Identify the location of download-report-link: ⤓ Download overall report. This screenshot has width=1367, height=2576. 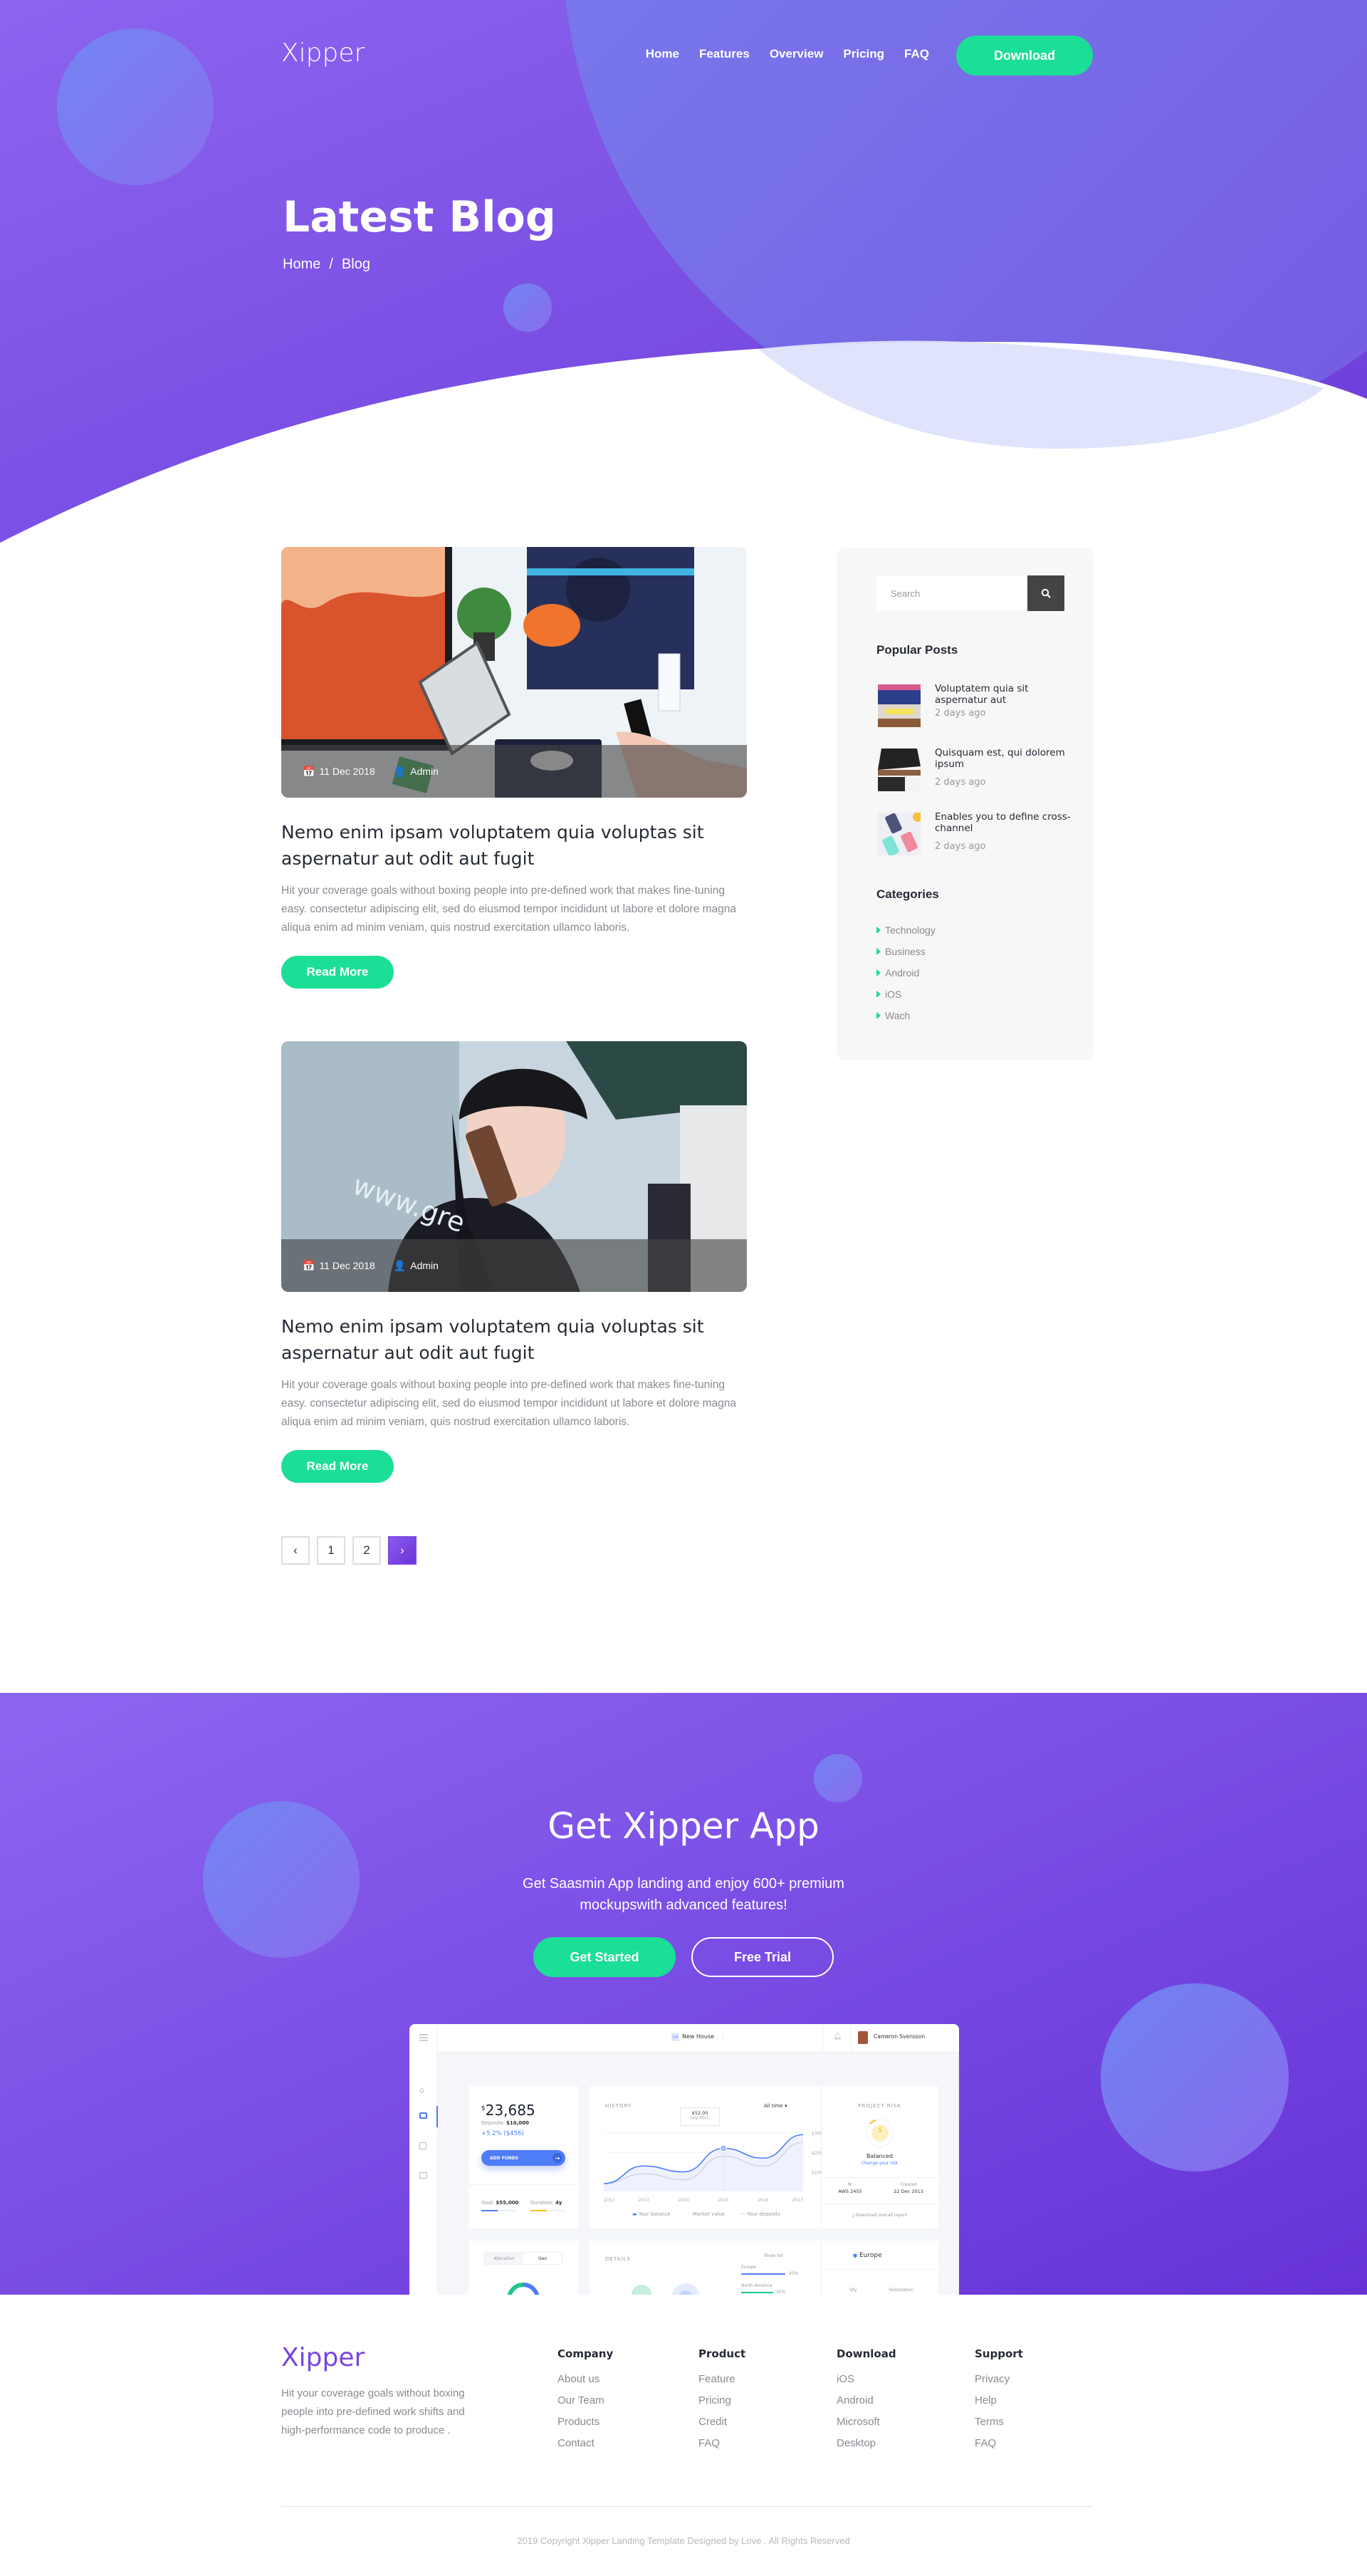
(879, 2215).